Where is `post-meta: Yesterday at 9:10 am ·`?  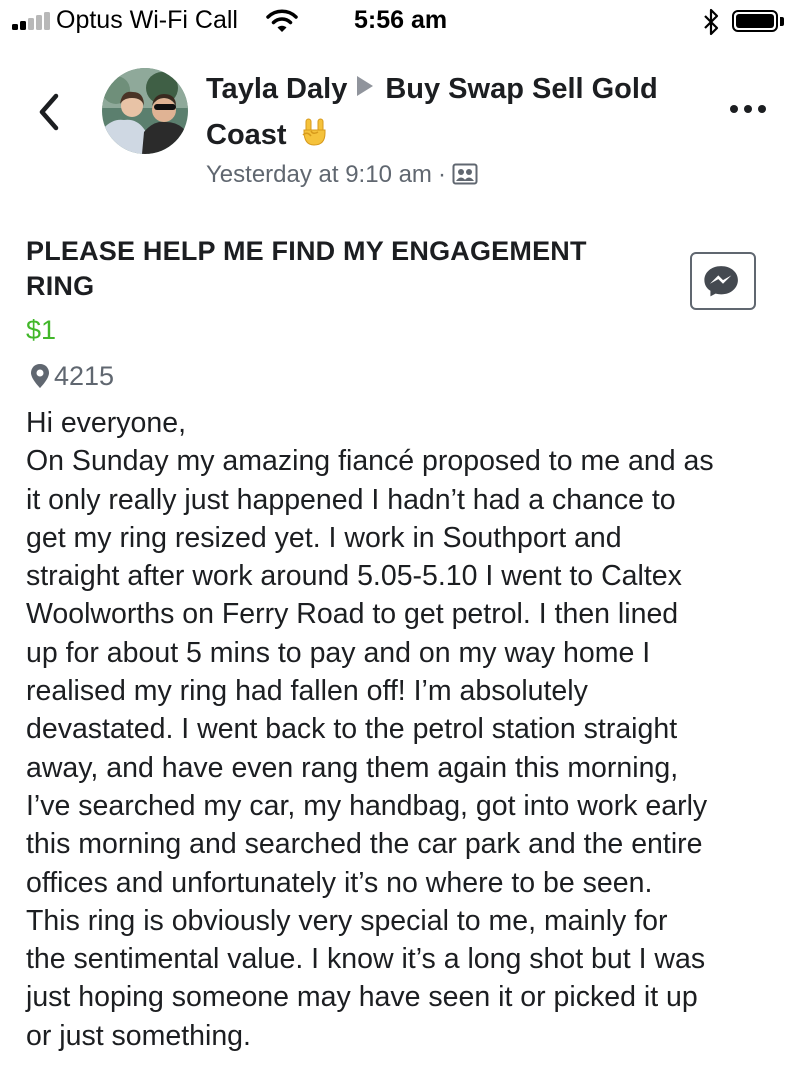 post-meta: Yesterday at 9:10 am · is located at coordinates (342, 175).